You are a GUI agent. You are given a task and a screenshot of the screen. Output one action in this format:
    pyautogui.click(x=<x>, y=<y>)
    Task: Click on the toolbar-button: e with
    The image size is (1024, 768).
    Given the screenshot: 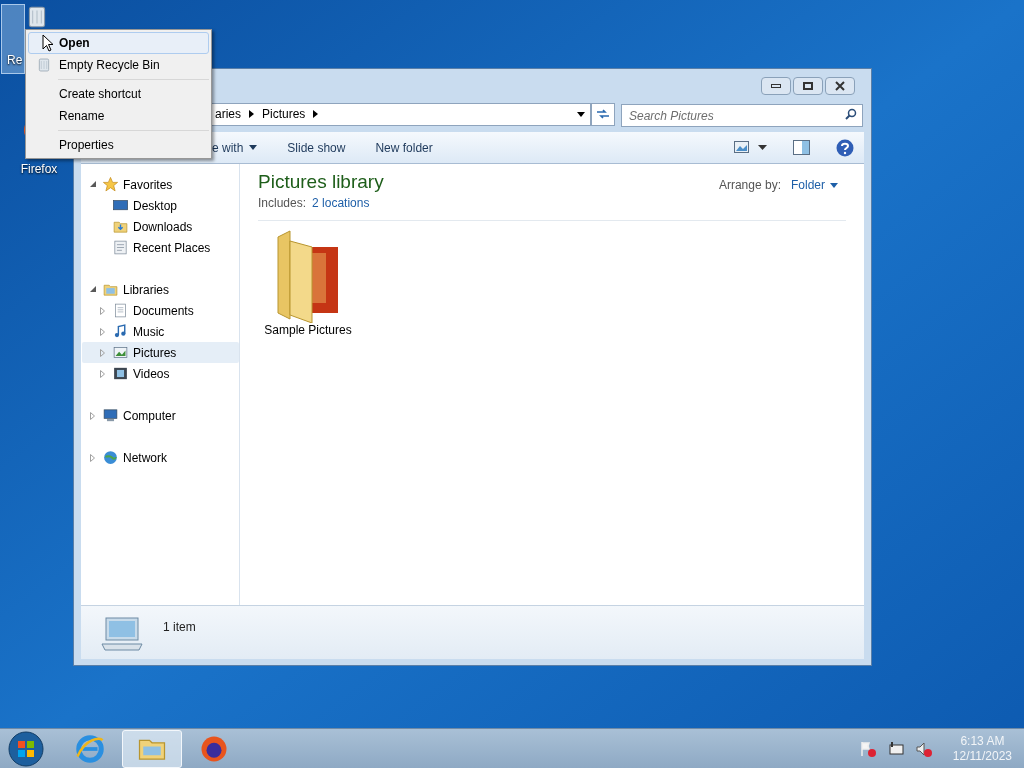 What is the action you would take?
    pyautogui.click(x=235, y=147)
    